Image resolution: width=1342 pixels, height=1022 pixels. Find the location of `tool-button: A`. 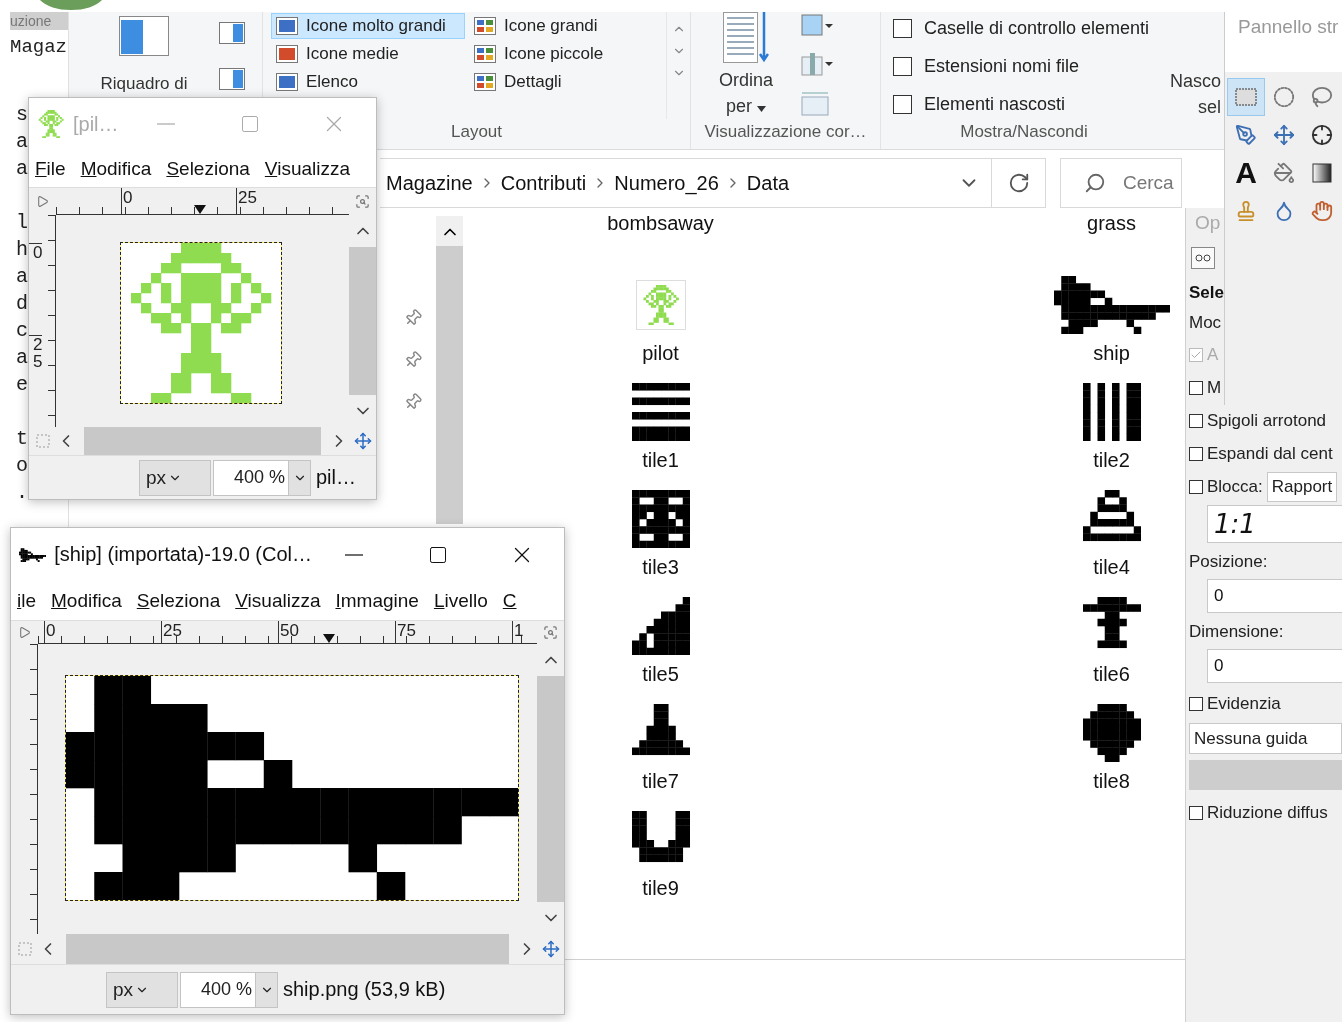

tool-button: A is located at coordinates (1246, 173).